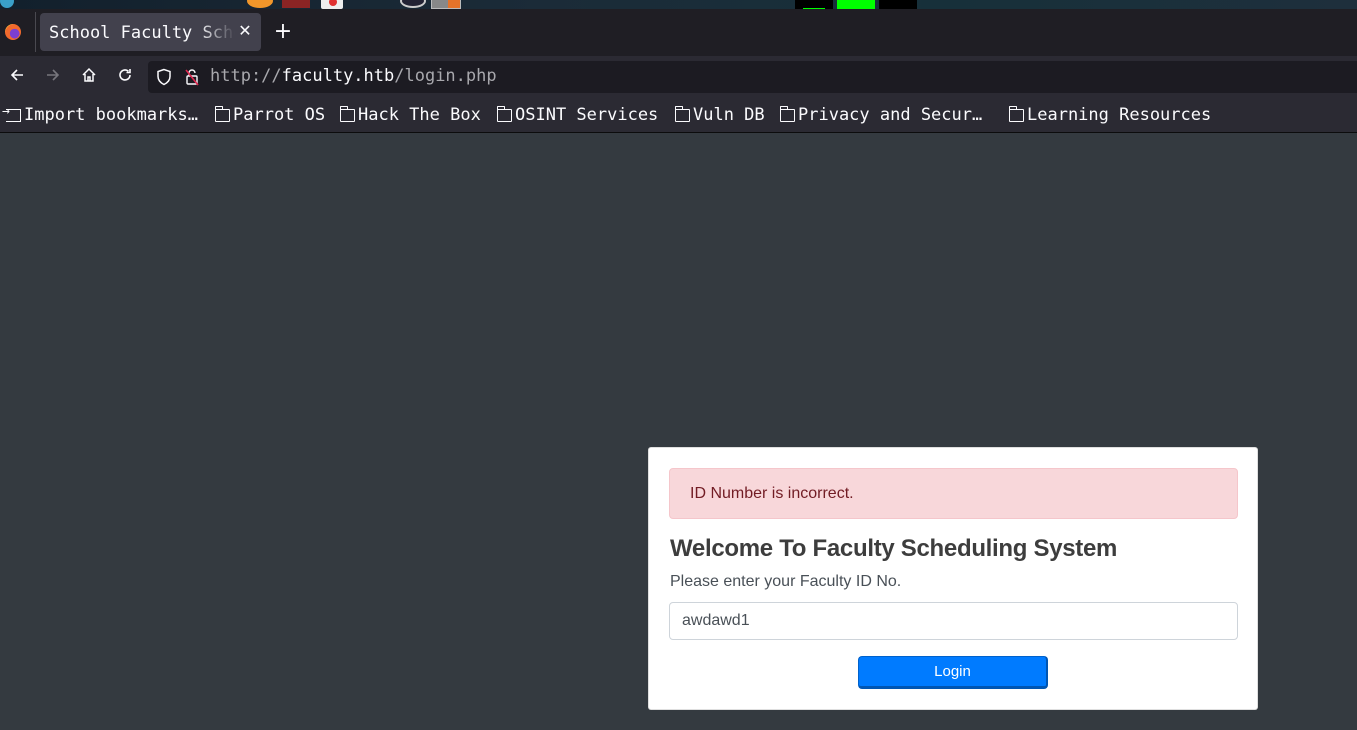 The image size is (1357, 730). Describe the element at coordinates (678, 32) in the screenshot. I see `tab-bar: School Faculty Scheduling System ✕ +` at that location.